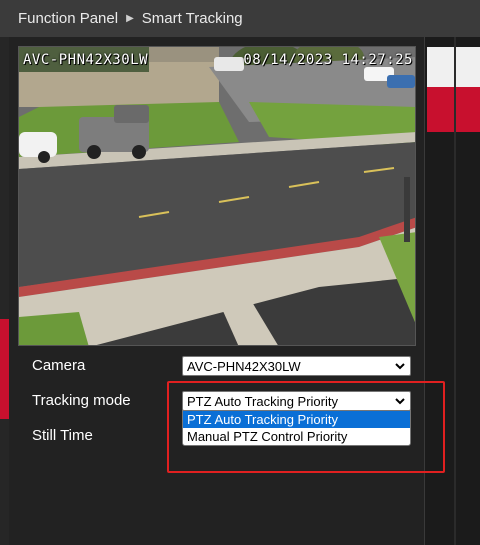 The width and height of the screenshot is (480, 545). Describe the element at coordinates (4, 291) in the screenshot. I see `left-sidebar-strip` at that location.